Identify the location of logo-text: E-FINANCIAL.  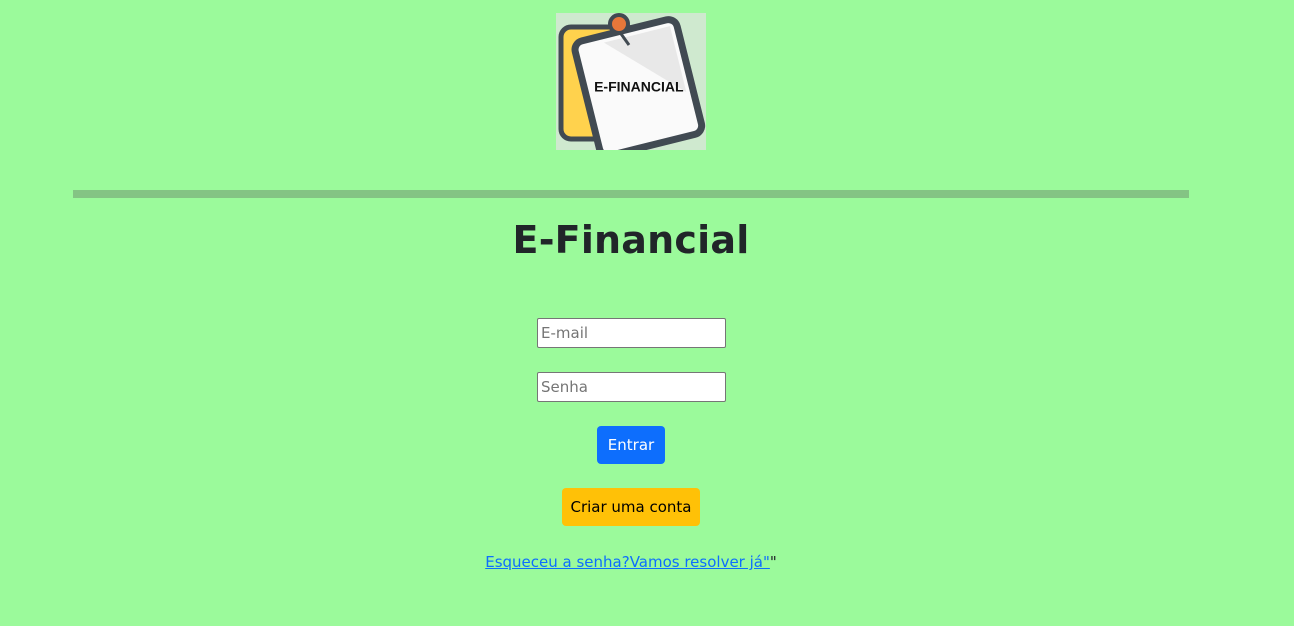
(639, 87).